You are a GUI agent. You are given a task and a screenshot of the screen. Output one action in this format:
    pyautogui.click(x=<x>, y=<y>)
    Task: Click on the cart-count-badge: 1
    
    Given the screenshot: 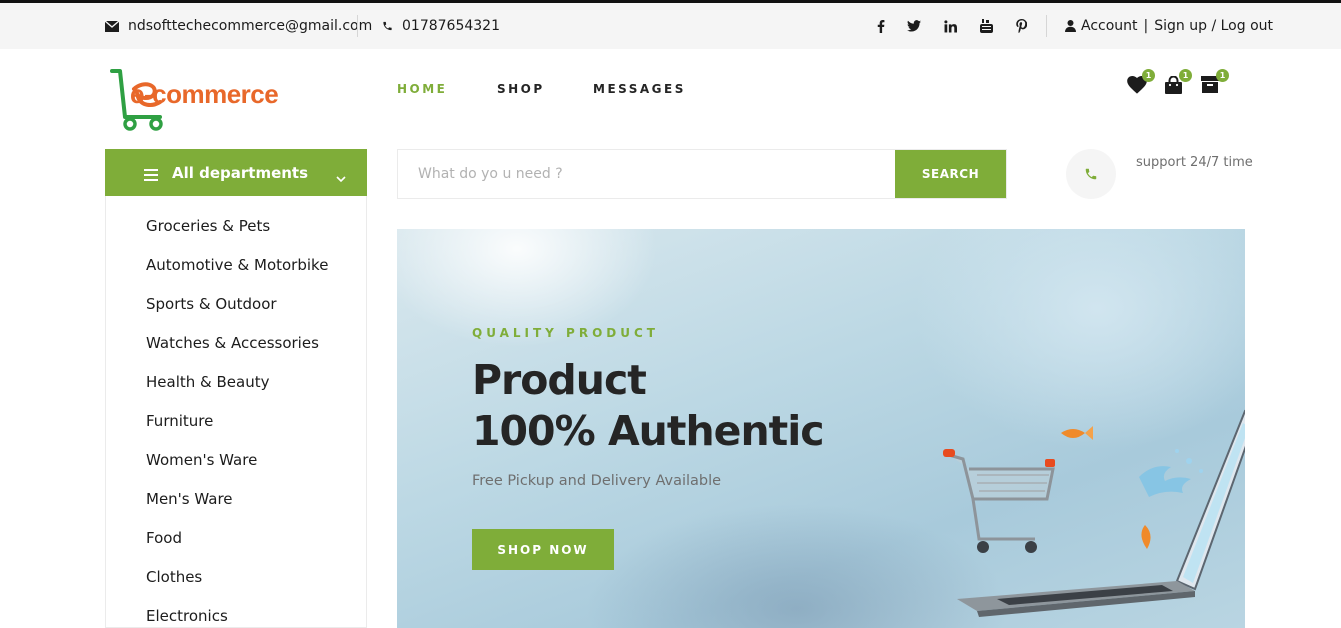 What is the action you would take?
    pyautogui.click(x=1185, y=75)
    